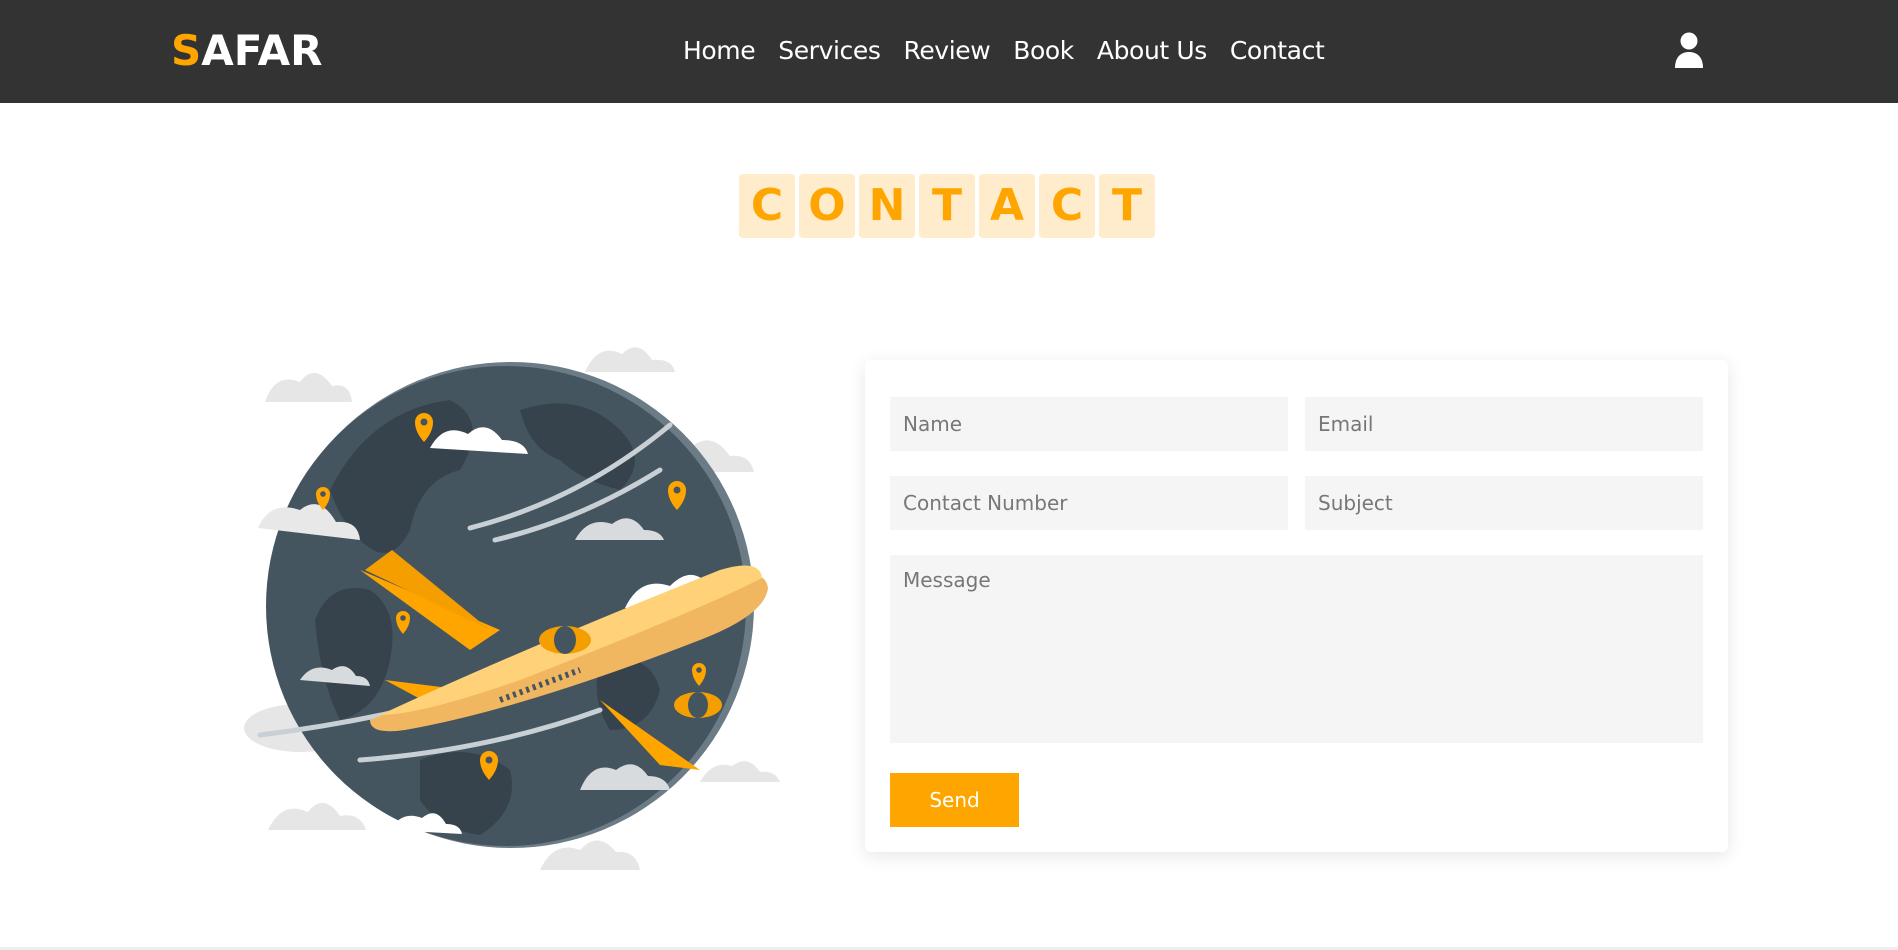 The height and width of the screenshot is (950, 1898). I want to click on name-input, so click(1089, 424).